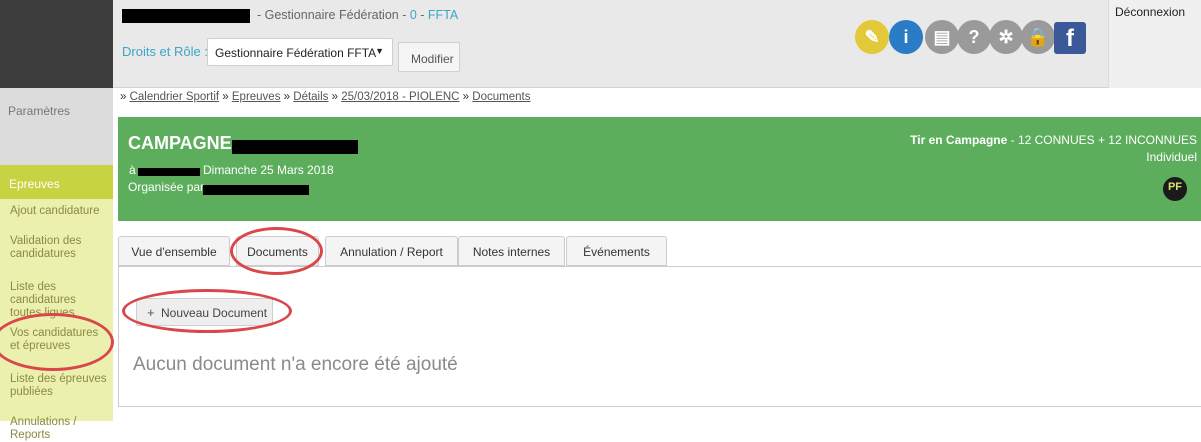  I want to click on breadcrumb-epreuves: Epreuves, so click(256, 97).